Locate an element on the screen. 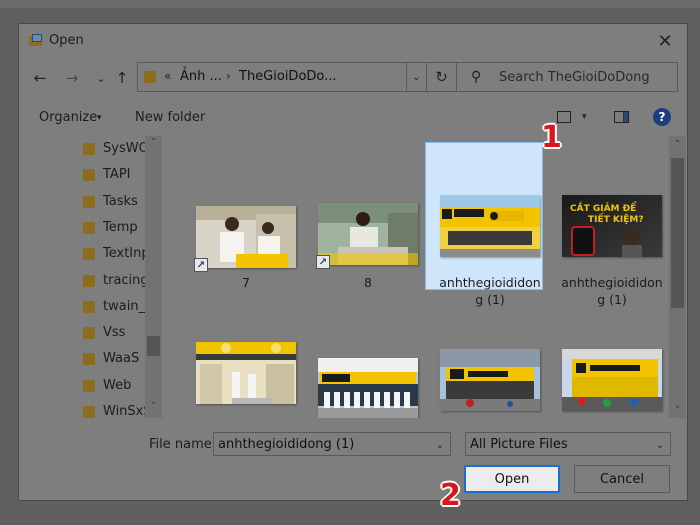 This screenshot has width=700, height=525. open-button: Open is located at coordinates (512, 479).